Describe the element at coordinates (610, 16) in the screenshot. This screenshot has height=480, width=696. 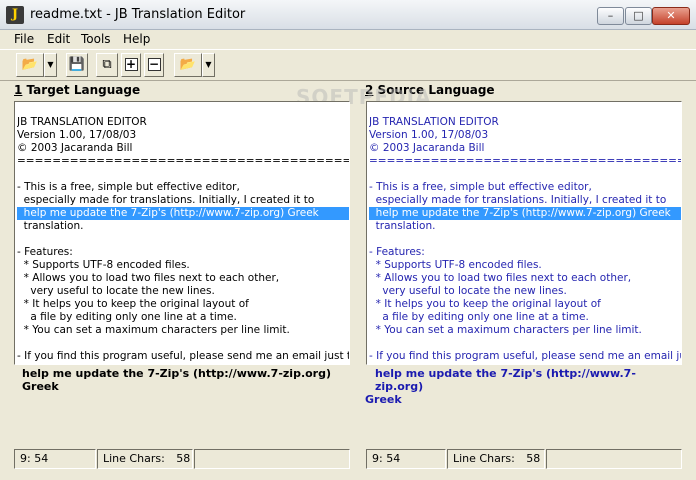
I see `minimize-button: –` at that location.